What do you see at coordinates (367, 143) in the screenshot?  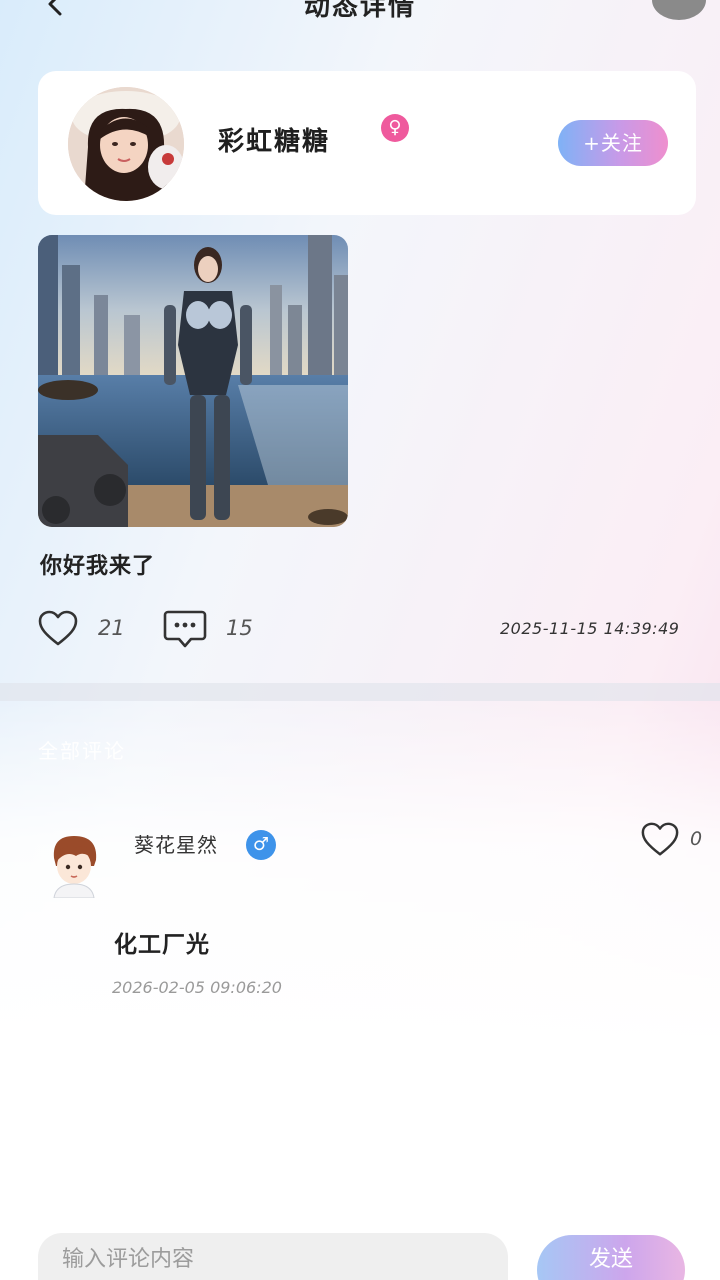 I see `author-card: 彩虹糖糖 ♀ +关注` at bounding box center [367, 143].